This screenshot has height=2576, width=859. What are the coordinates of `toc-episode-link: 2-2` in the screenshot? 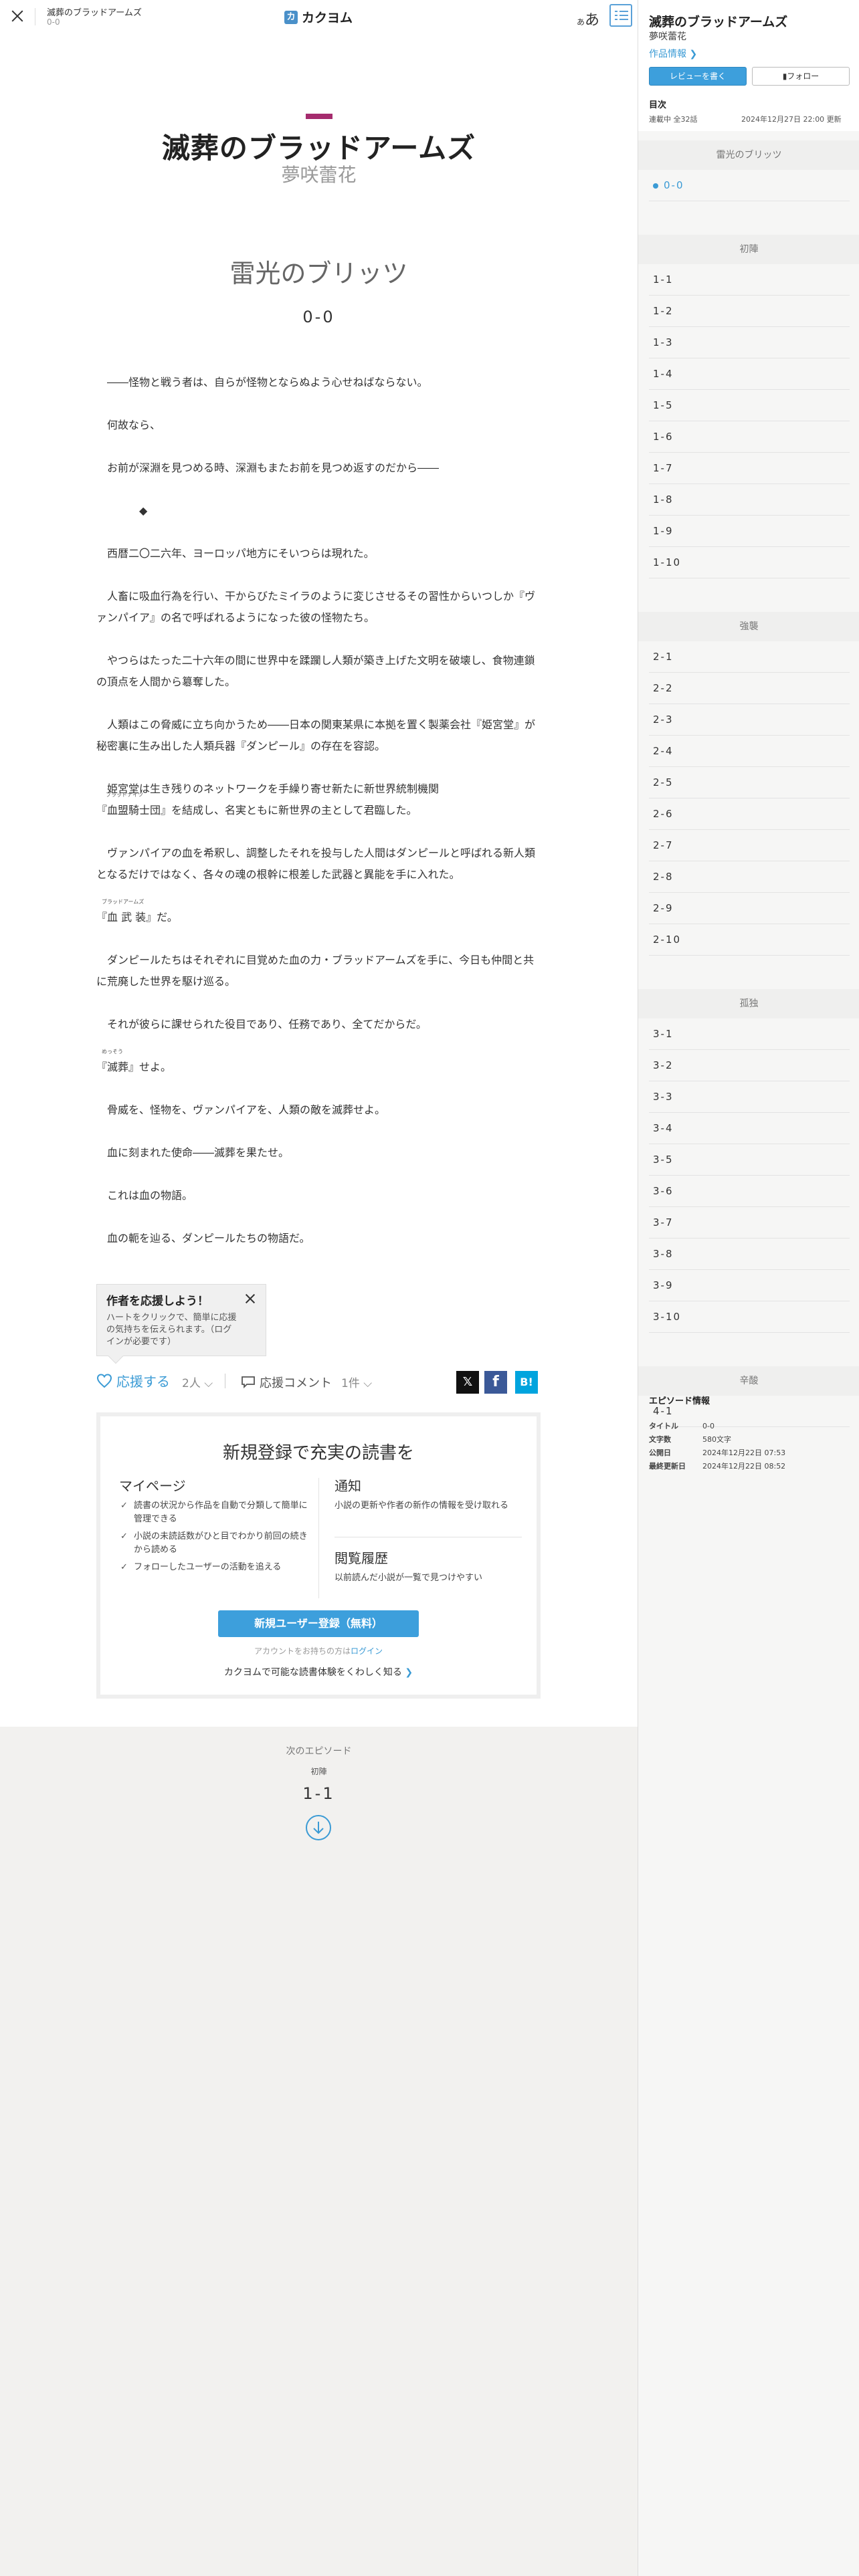 It's located at (750, 688).